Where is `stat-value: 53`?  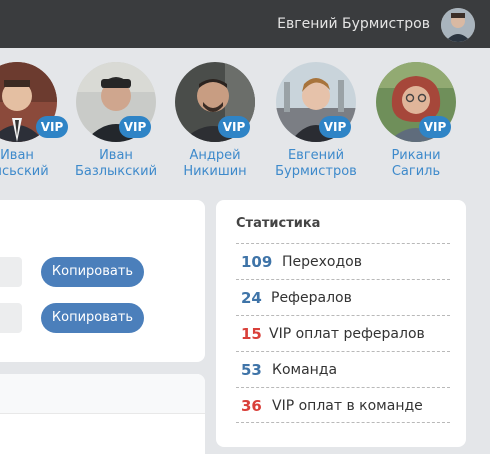
stat-value: 53 is located at coordinates (251, 370).